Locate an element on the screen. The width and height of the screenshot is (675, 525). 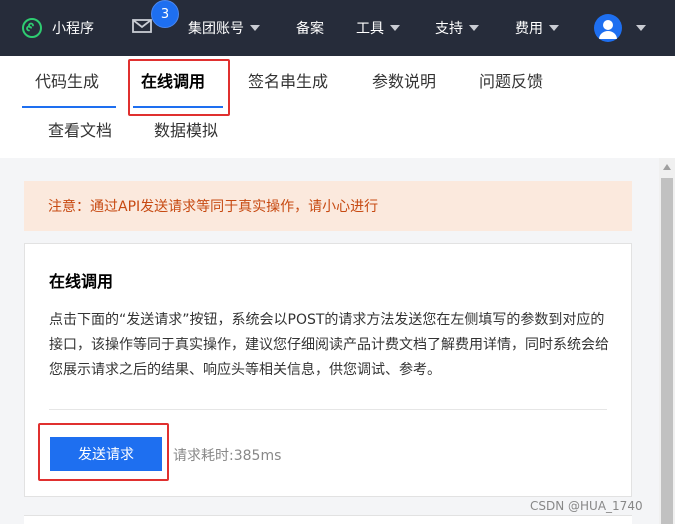
tab-view-docs: 查看文档 is located at coordinates (80, 131).